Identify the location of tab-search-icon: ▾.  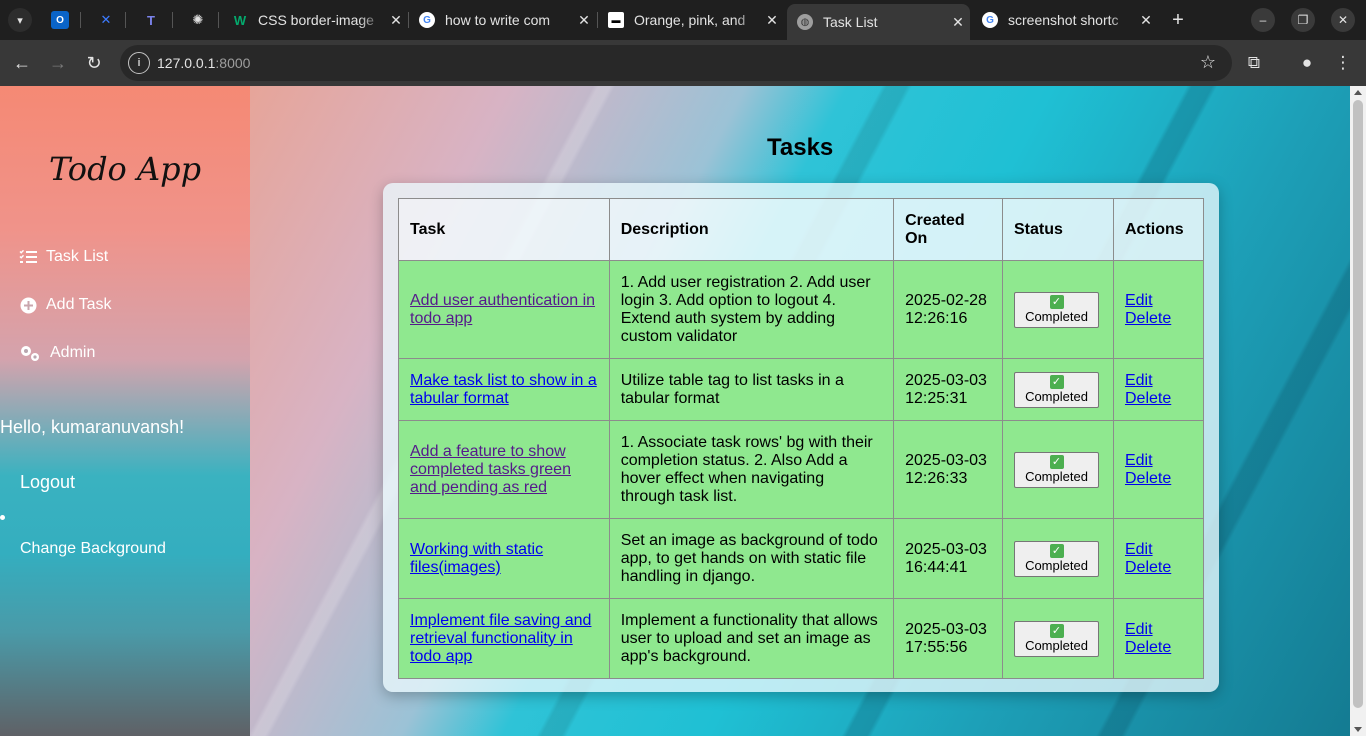
(20, 20).